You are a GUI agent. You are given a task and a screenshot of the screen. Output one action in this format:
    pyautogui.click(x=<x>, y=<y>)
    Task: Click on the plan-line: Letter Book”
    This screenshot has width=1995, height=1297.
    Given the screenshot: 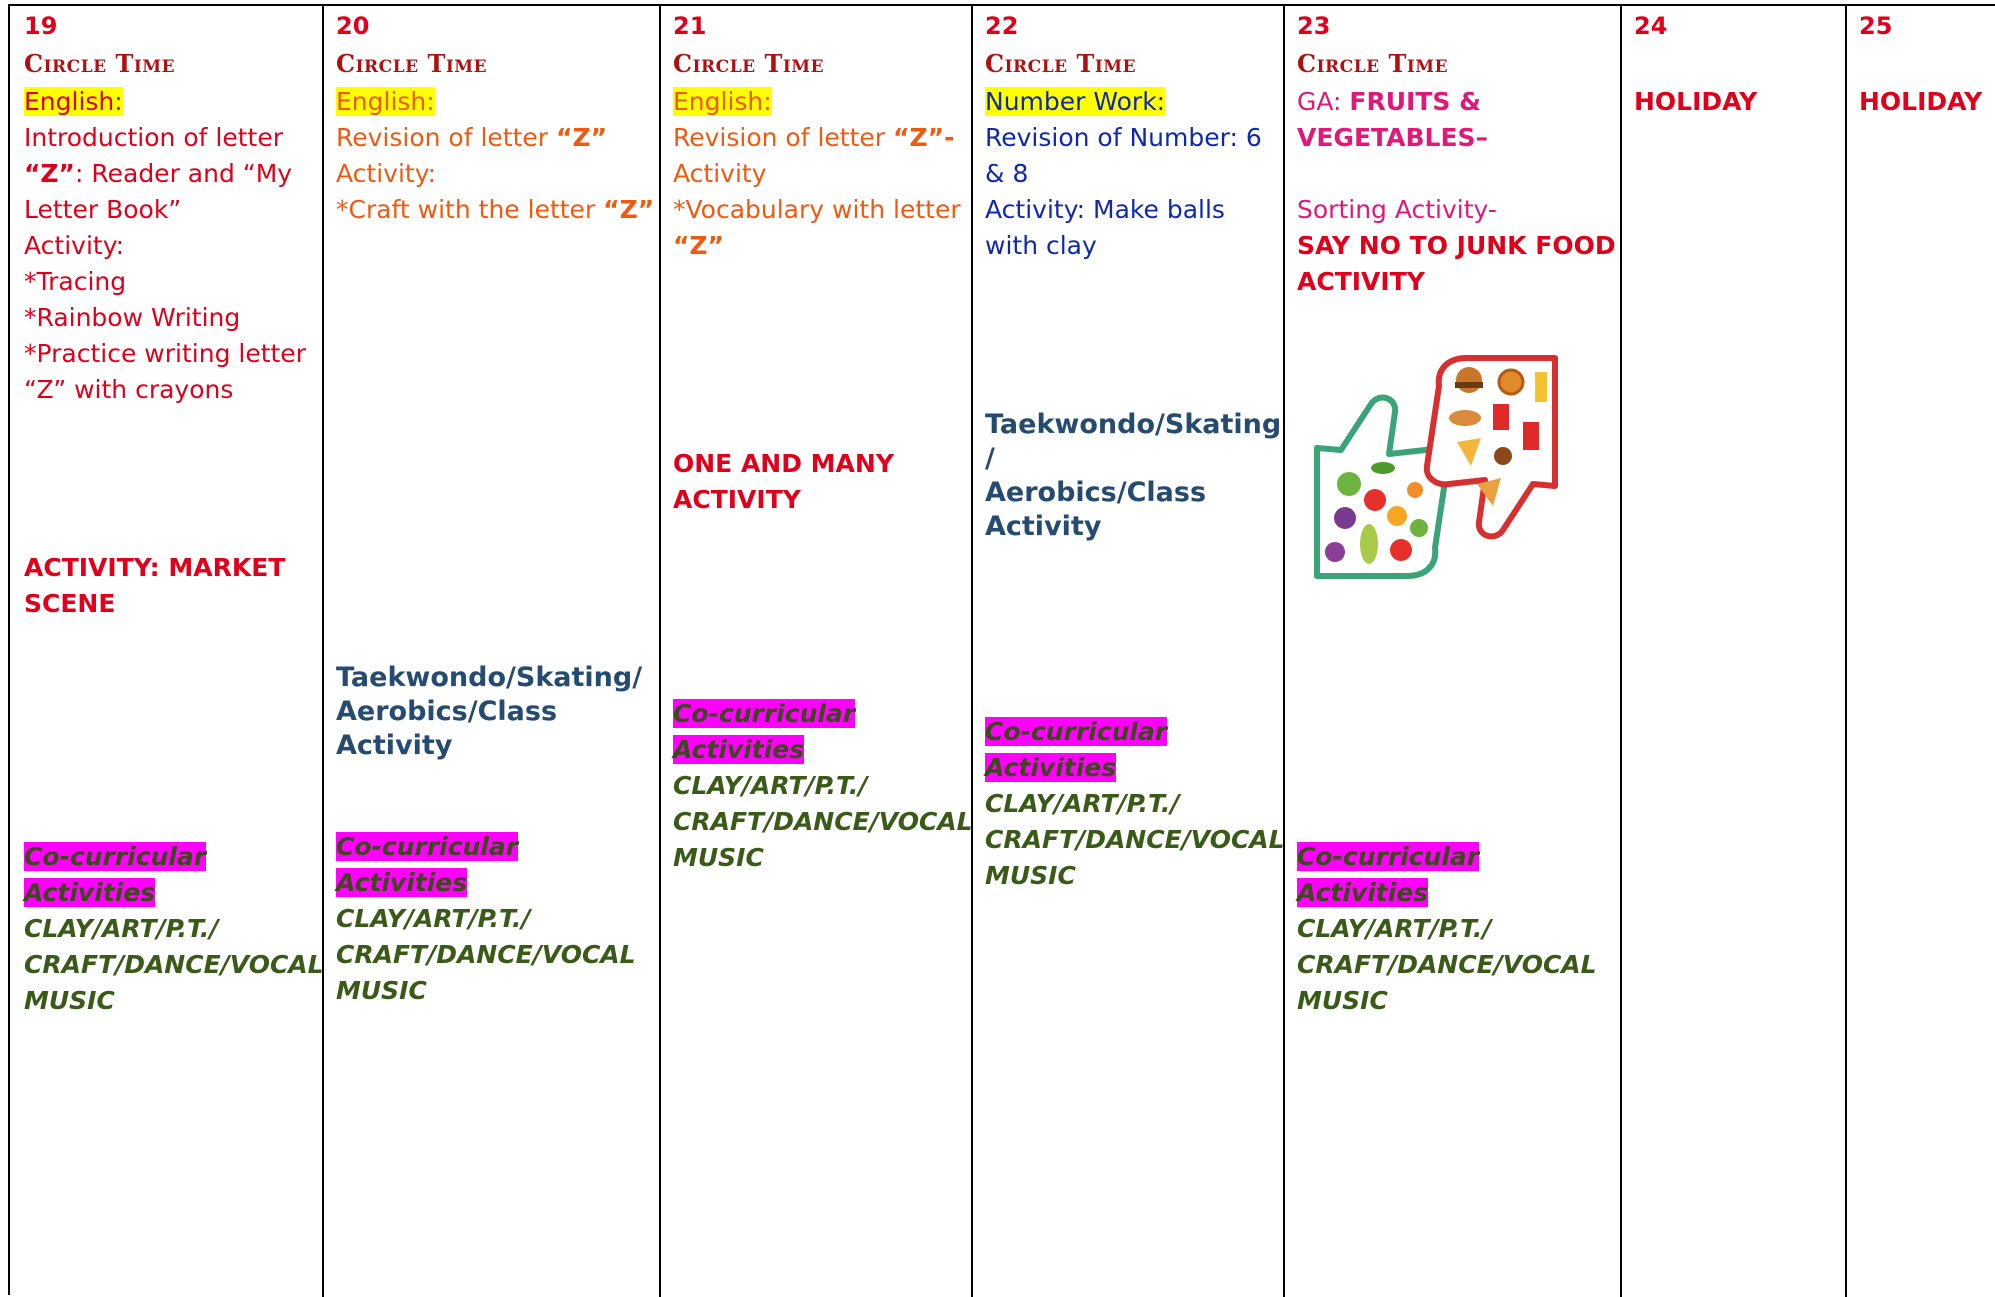 What is the action you would take?
    pyautogui.click(x=103, y=209)
    